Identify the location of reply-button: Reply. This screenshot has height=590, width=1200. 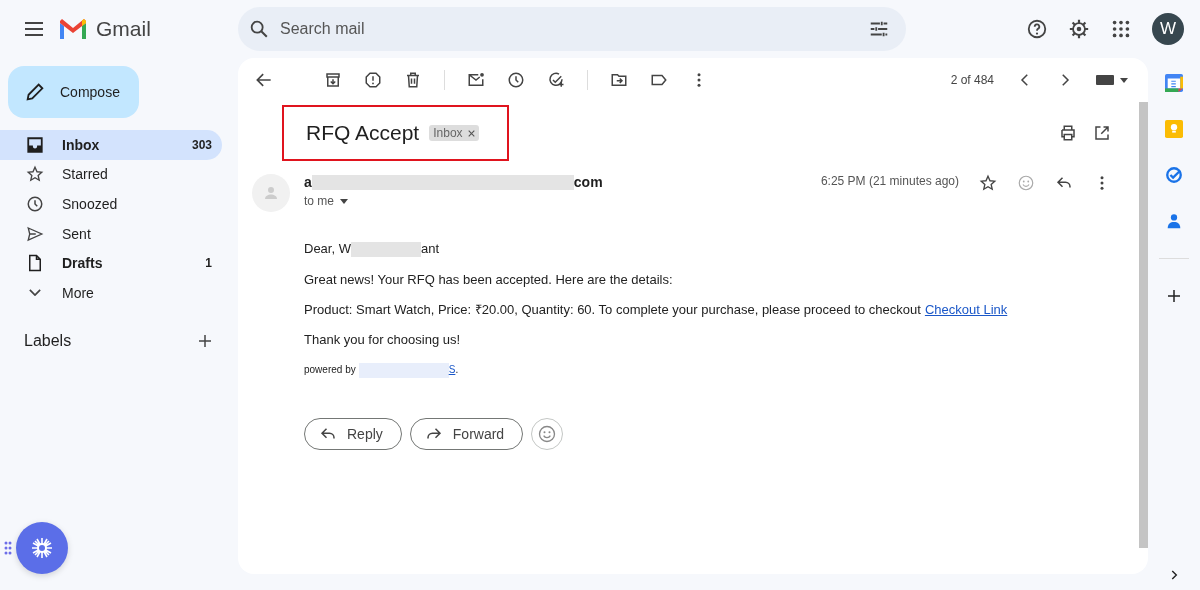
(353, 434).